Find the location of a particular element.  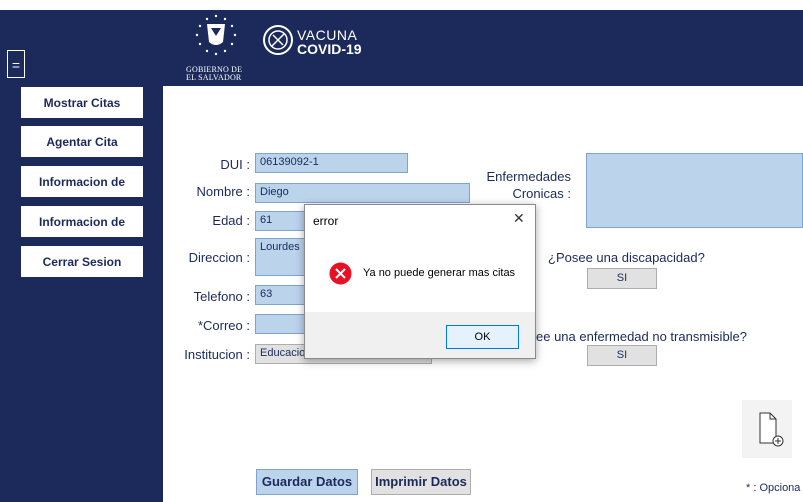

sidebar-item-cerrar-sesion: Cerrar Sesion is located at coordinates (82, 261).